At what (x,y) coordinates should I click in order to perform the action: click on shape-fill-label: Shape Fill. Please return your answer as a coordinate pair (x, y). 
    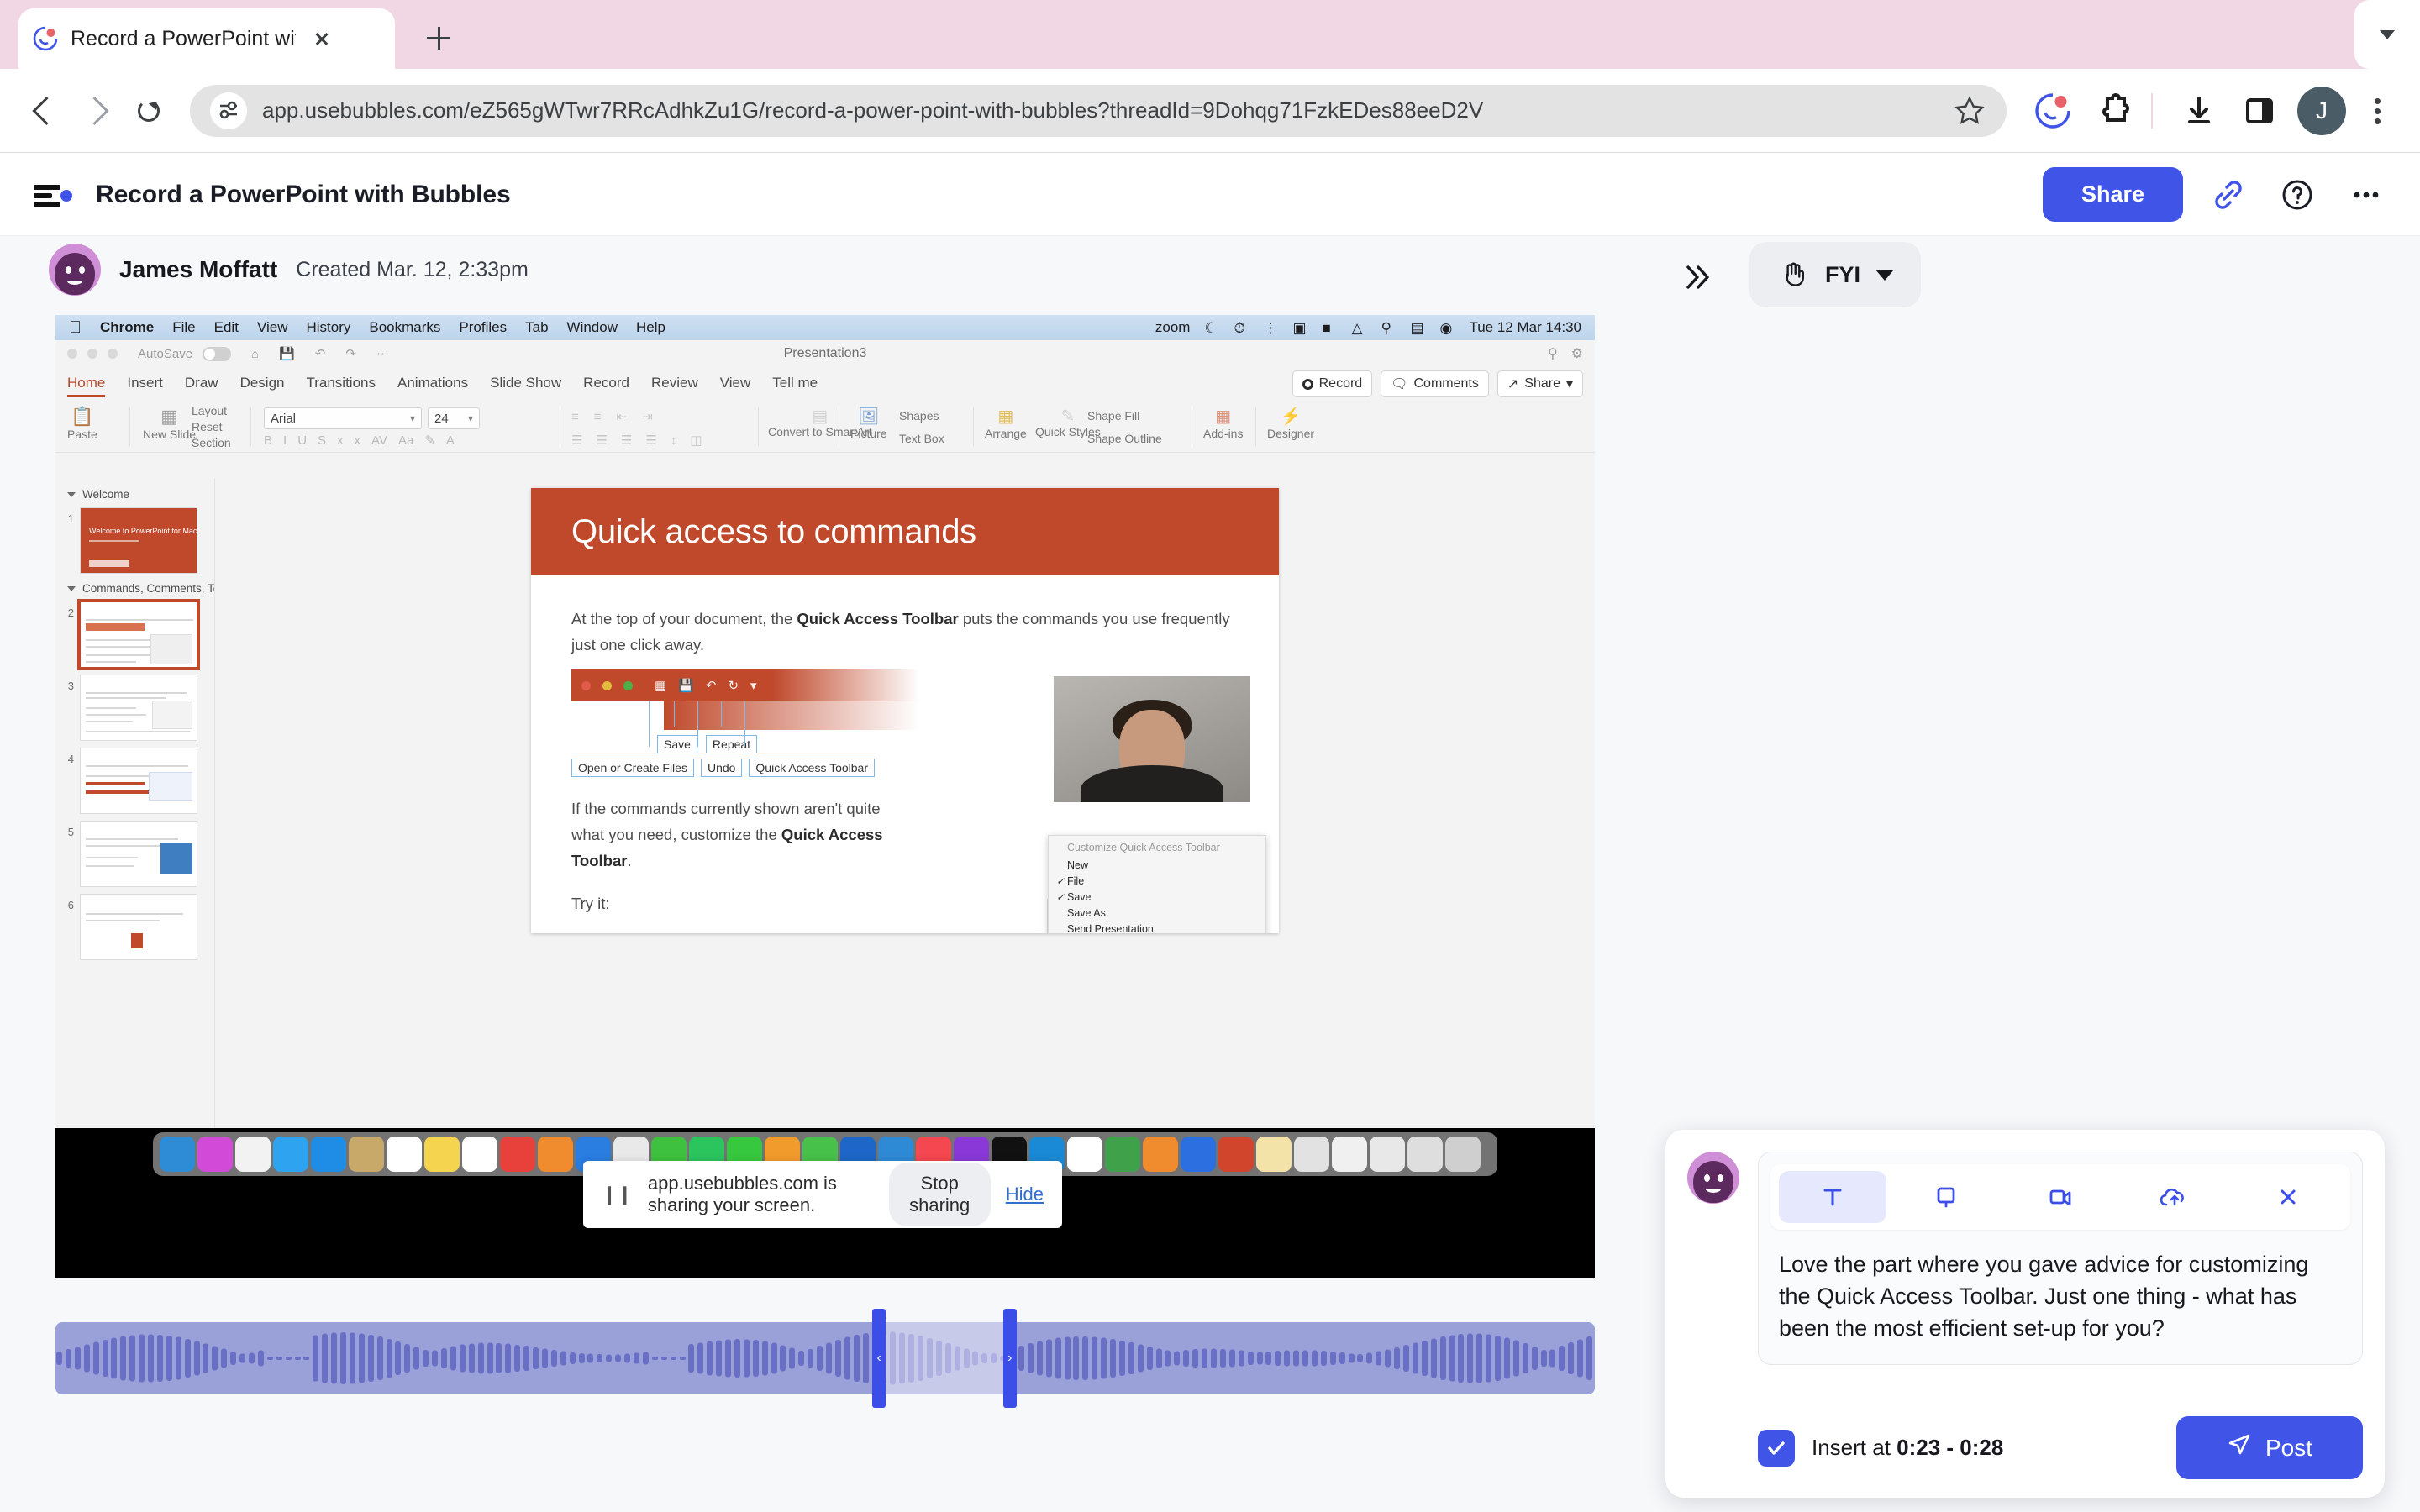
    Looking at the image, I should click on (1113, 416).